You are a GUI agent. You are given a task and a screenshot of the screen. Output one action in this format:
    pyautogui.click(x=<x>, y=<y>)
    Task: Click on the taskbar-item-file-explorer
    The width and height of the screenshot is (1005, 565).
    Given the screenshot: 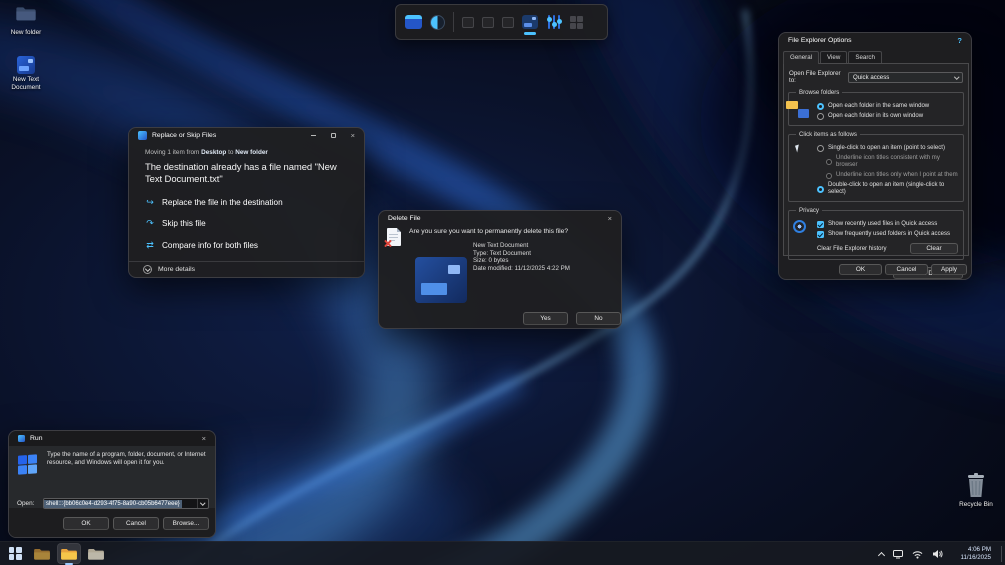 What is the action you would take?
    pyautogui.click(x=42, y=553)
    